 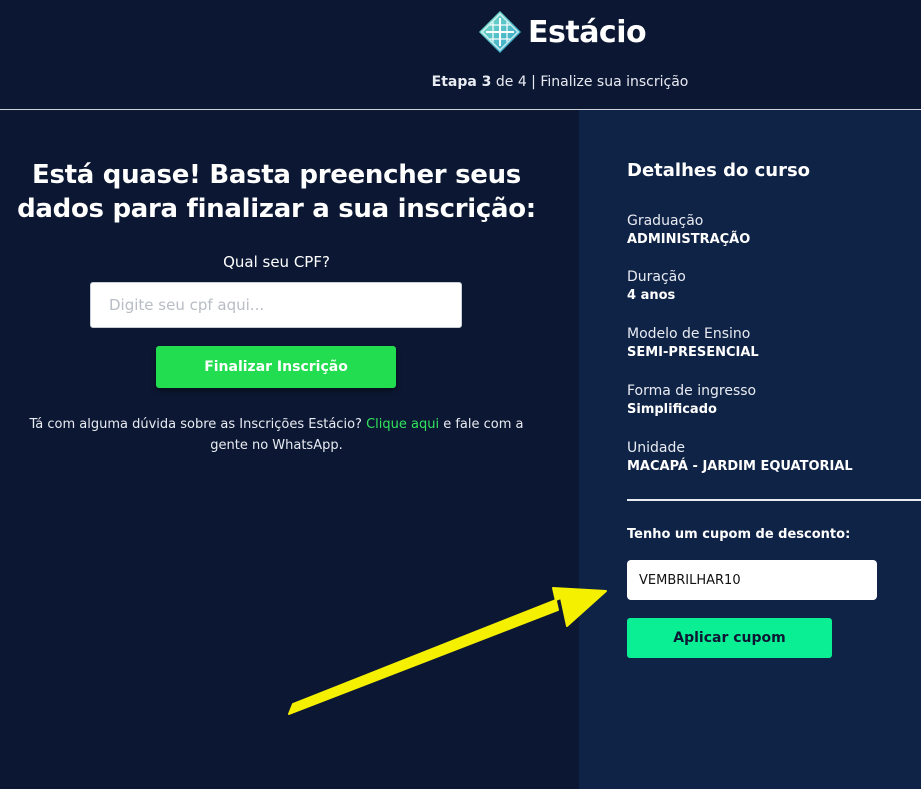 I want to click on brand-logo: Estácio, so click(x=562, y=32).